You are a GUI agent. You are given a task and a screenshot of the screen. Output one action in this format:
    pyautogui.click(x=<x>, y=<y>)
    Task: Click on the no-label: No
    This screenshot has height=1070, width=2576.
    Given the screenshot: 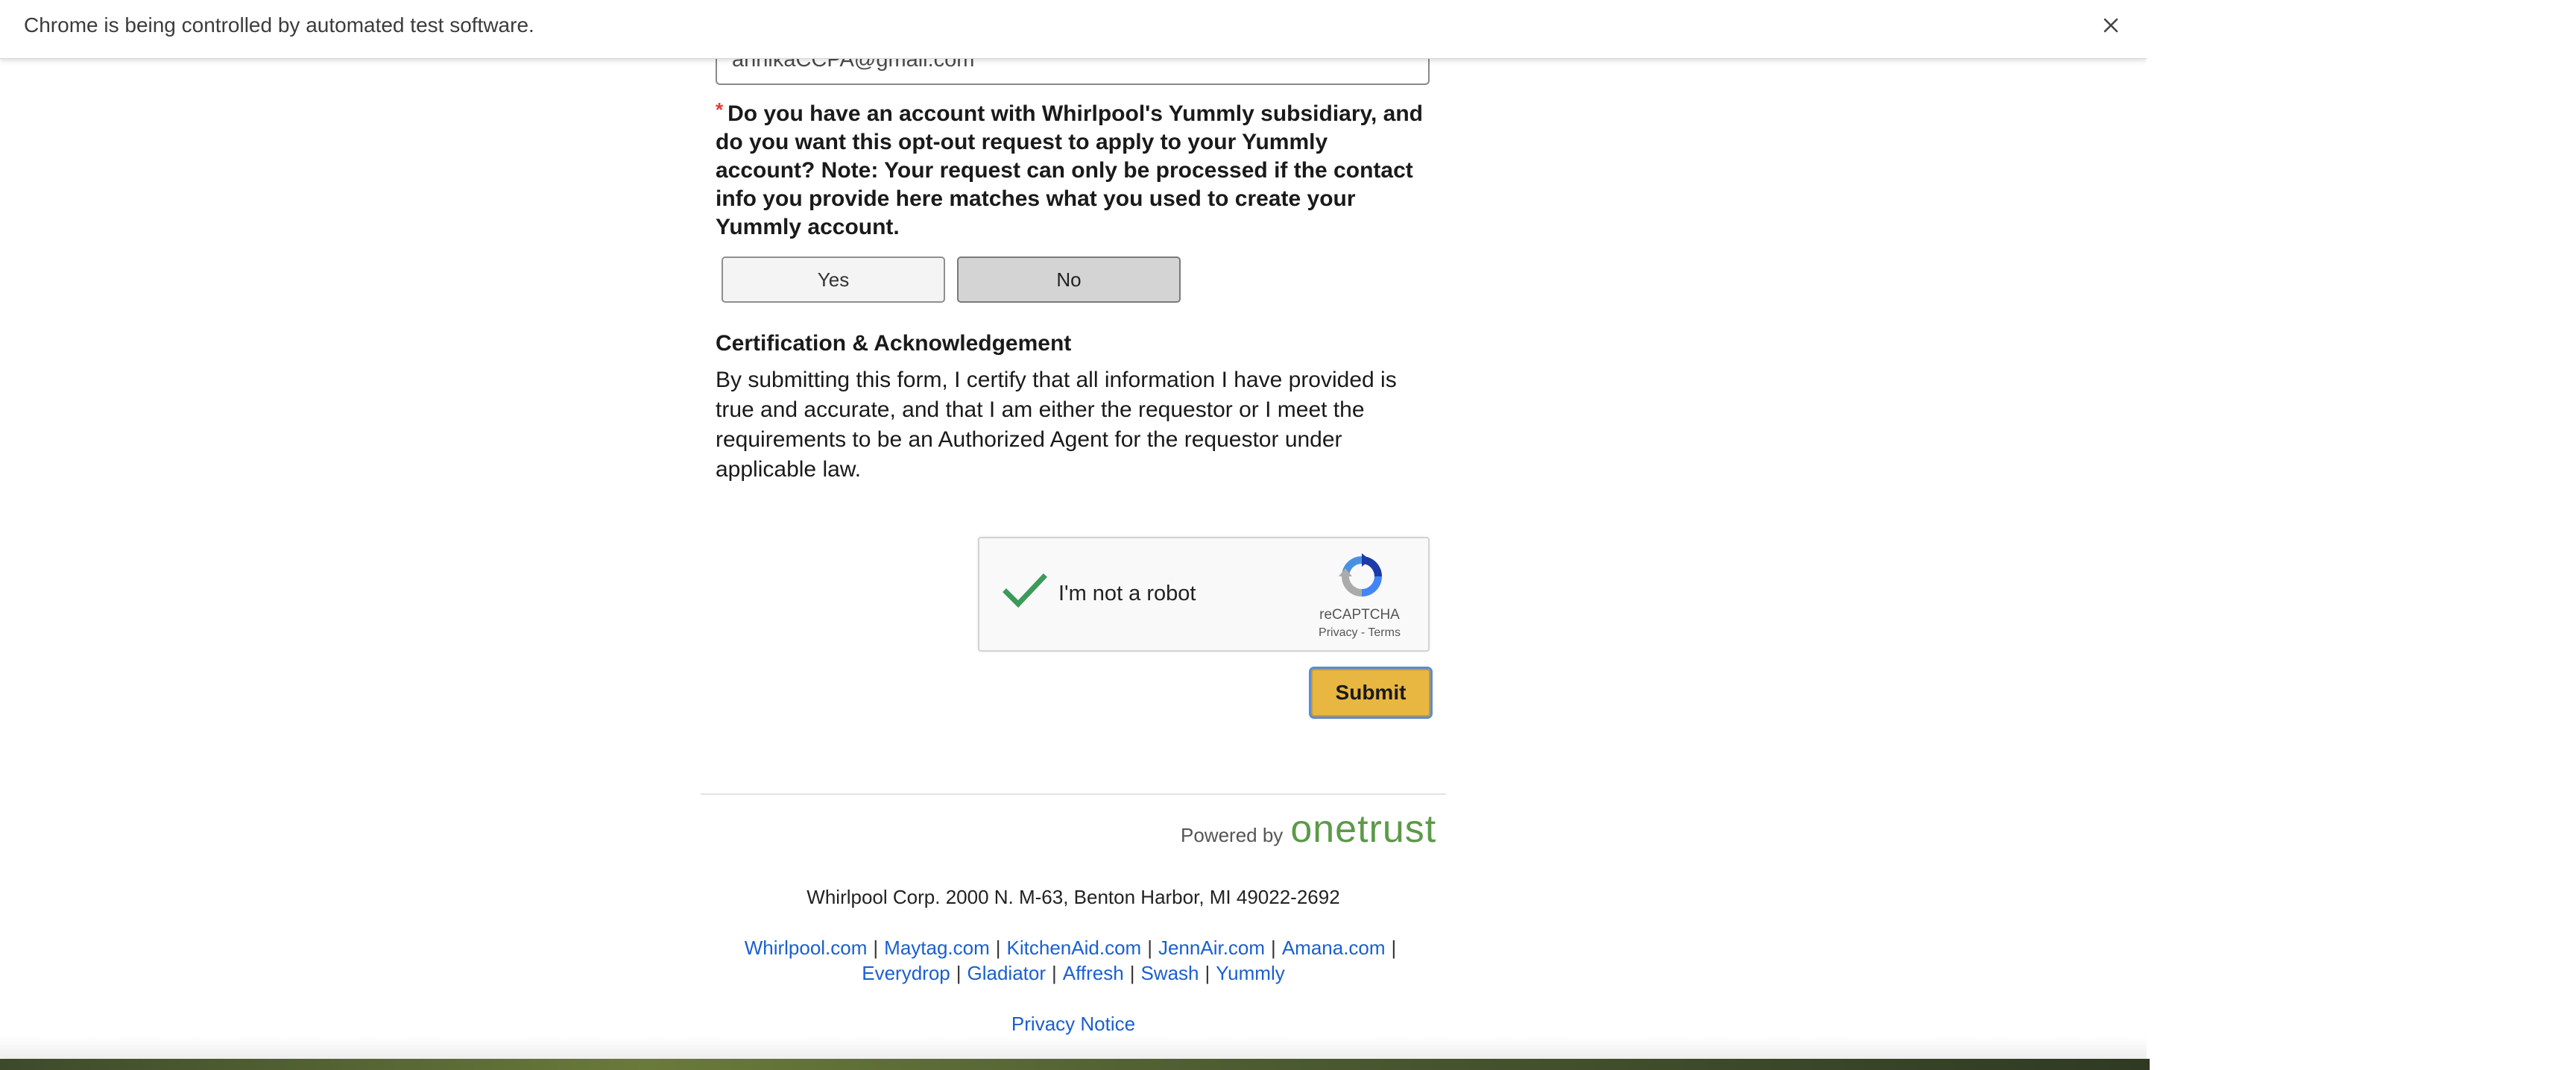 What is the action you would take?
    pyautogui.click(x=1069, y=279)
    